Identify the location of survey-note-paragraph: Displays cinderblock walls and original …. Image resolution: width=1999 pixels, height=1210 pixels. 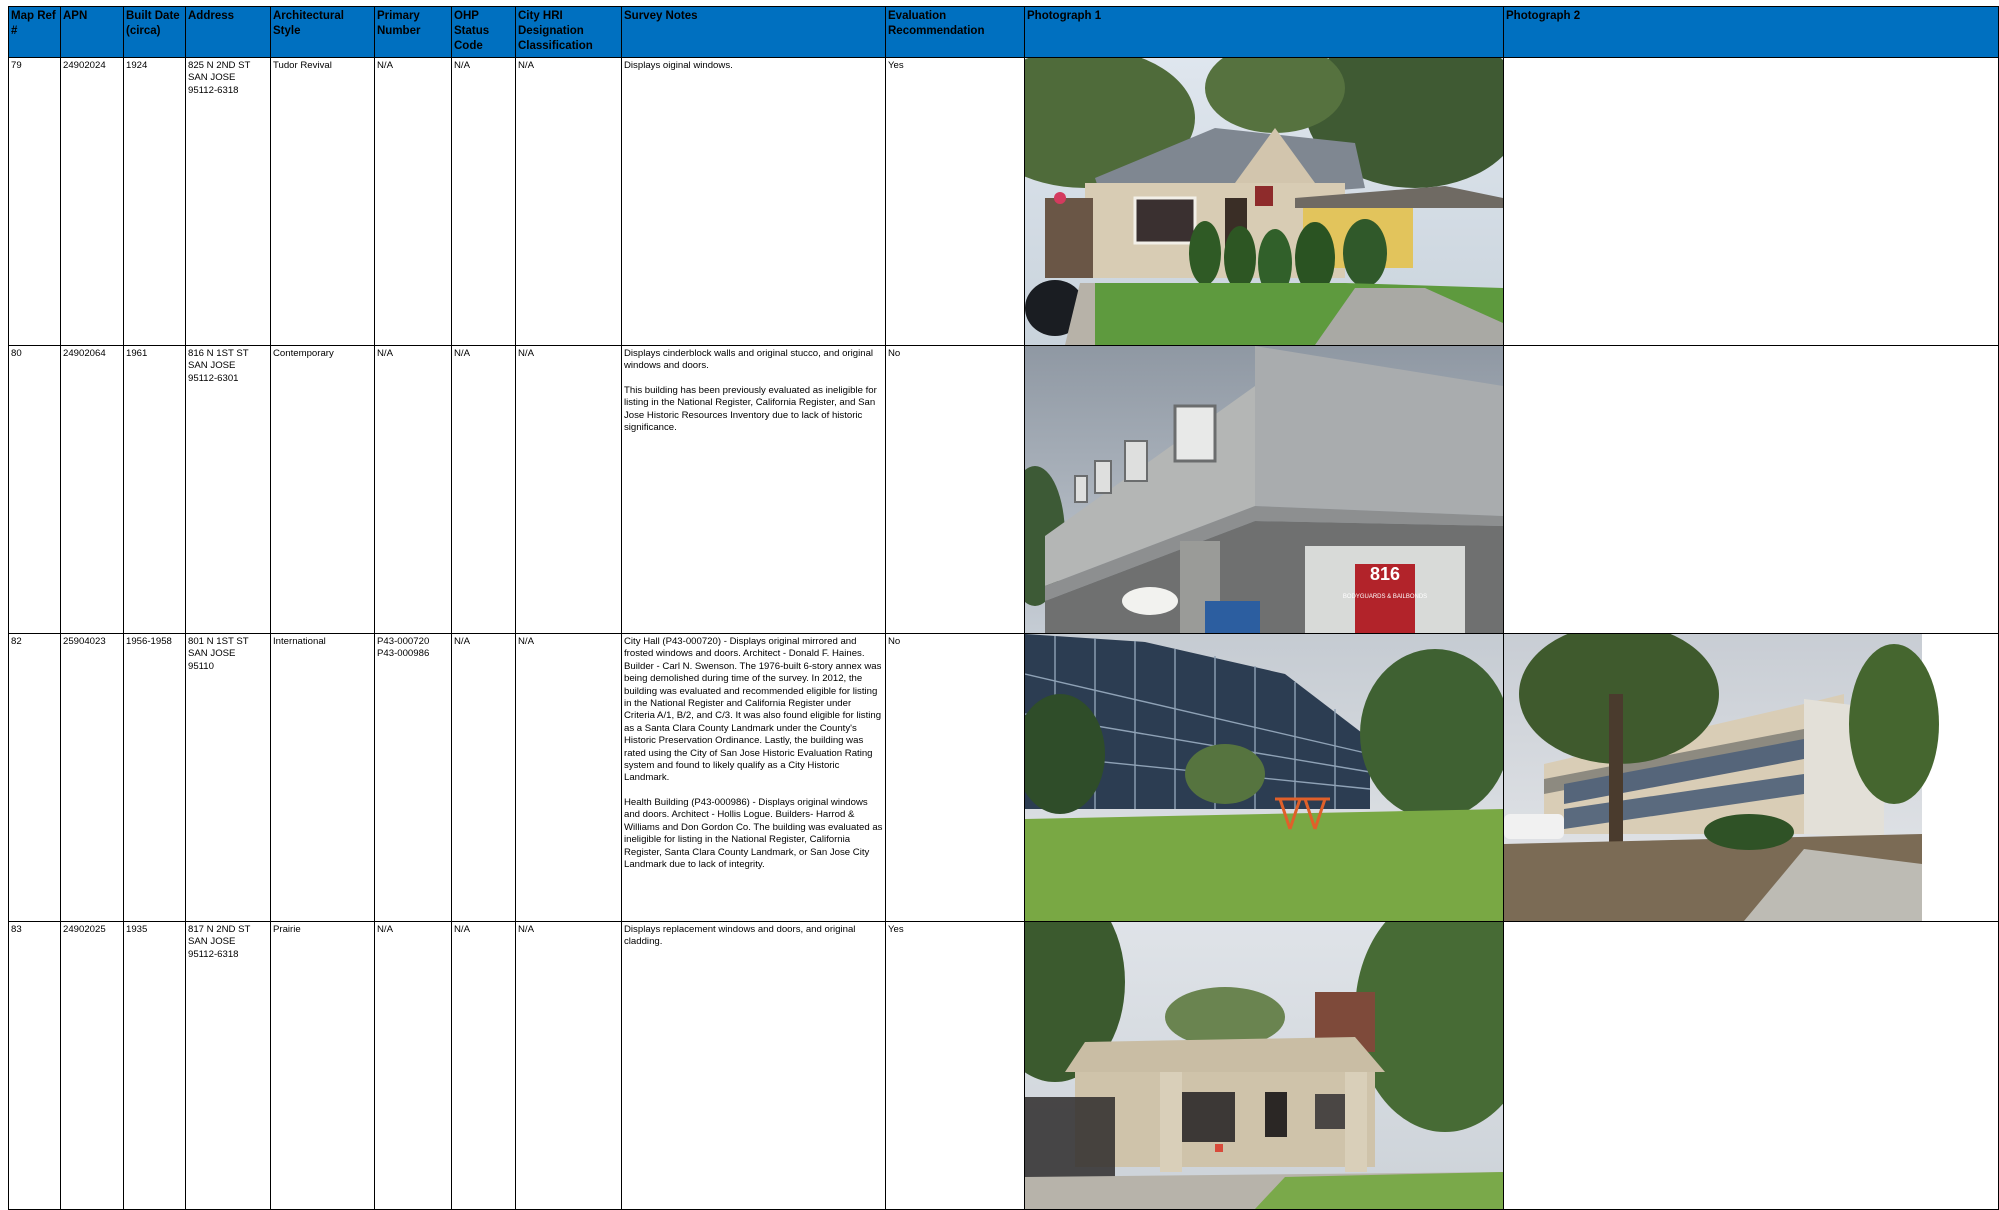
(749, 360).